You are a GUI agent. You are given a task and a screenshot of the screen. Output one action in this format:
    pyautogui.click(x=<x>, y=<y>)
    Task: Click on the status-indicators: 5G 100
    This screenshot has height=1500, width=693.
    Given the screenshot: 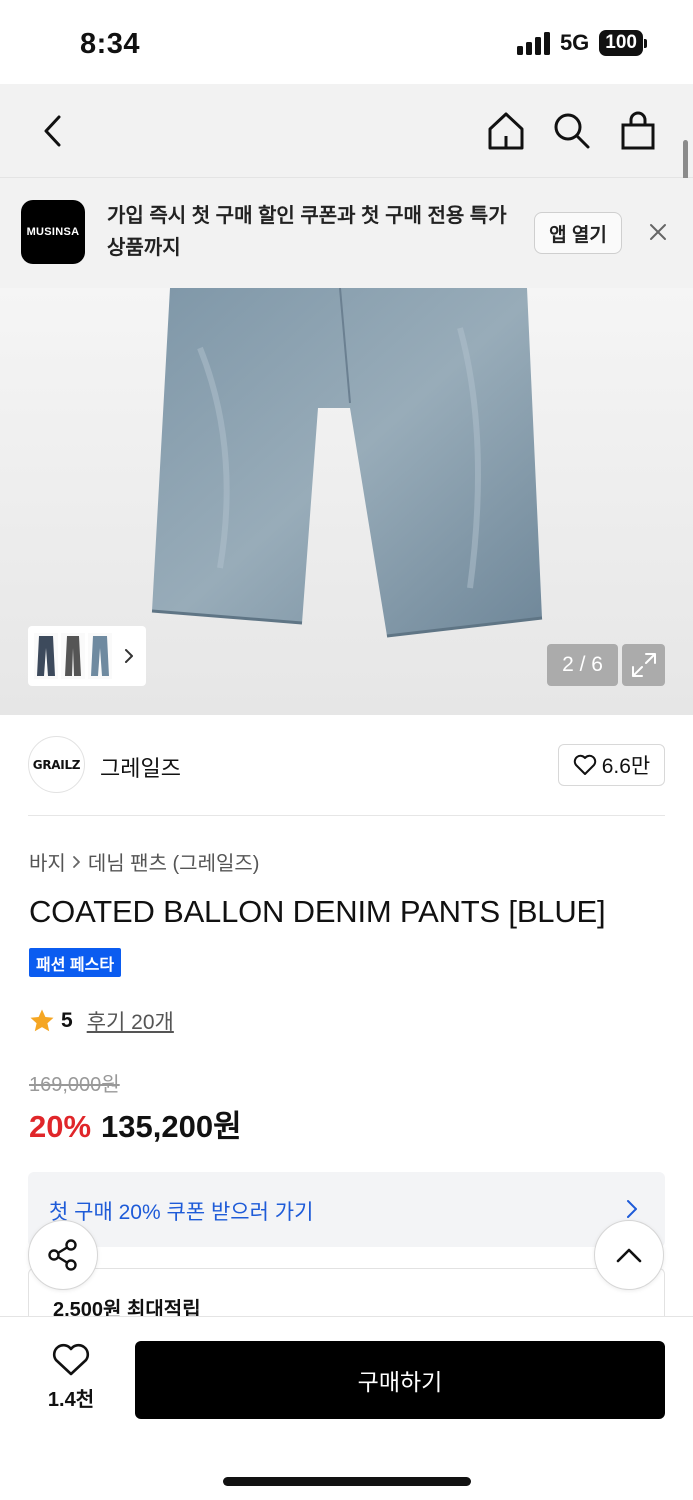 What is the action you would take?
    pyautogui.click(x=581, y=43)
    